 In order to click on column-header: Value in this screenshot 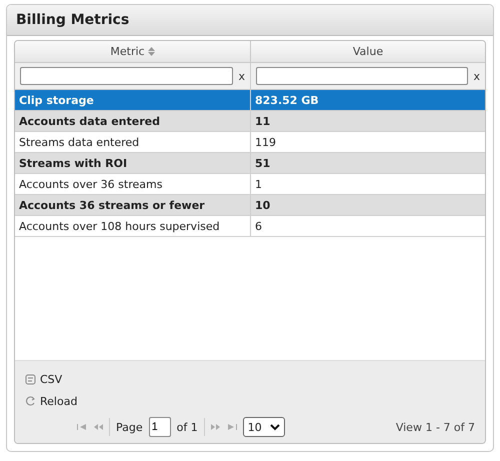, I will do `click(368, 52)`.